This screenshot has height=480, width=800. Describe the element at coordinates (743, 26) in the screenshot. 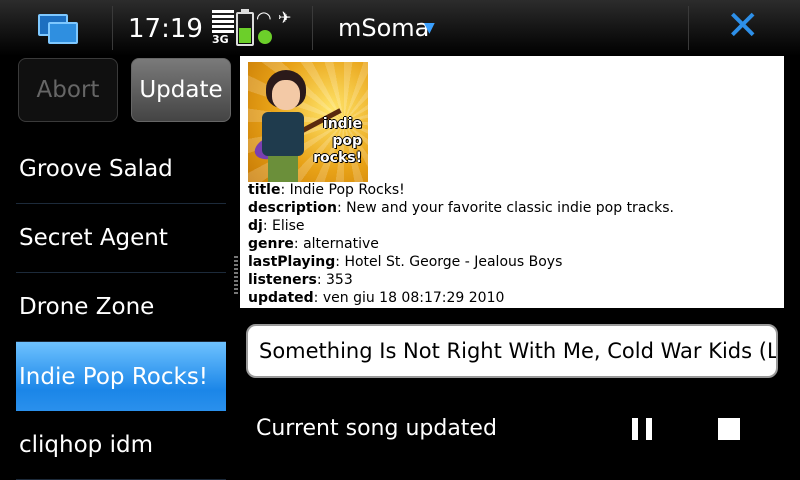

I see `close-icon: ✕` at that location.